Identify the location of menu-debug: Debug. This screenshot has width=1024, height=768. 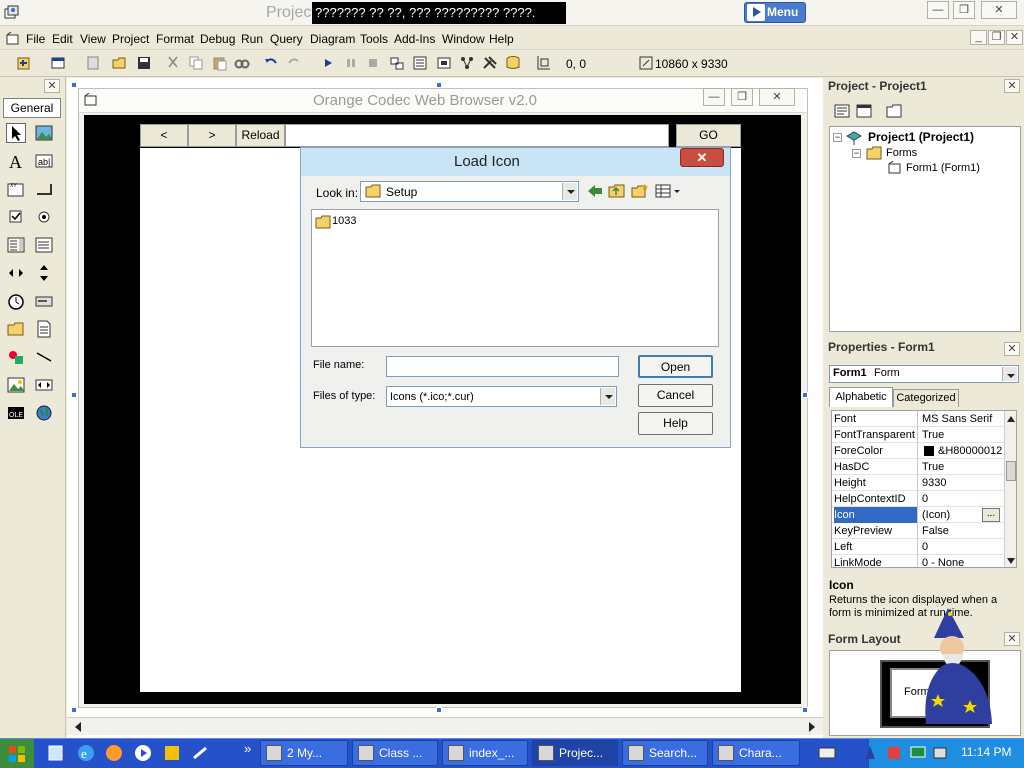
(217, 39).